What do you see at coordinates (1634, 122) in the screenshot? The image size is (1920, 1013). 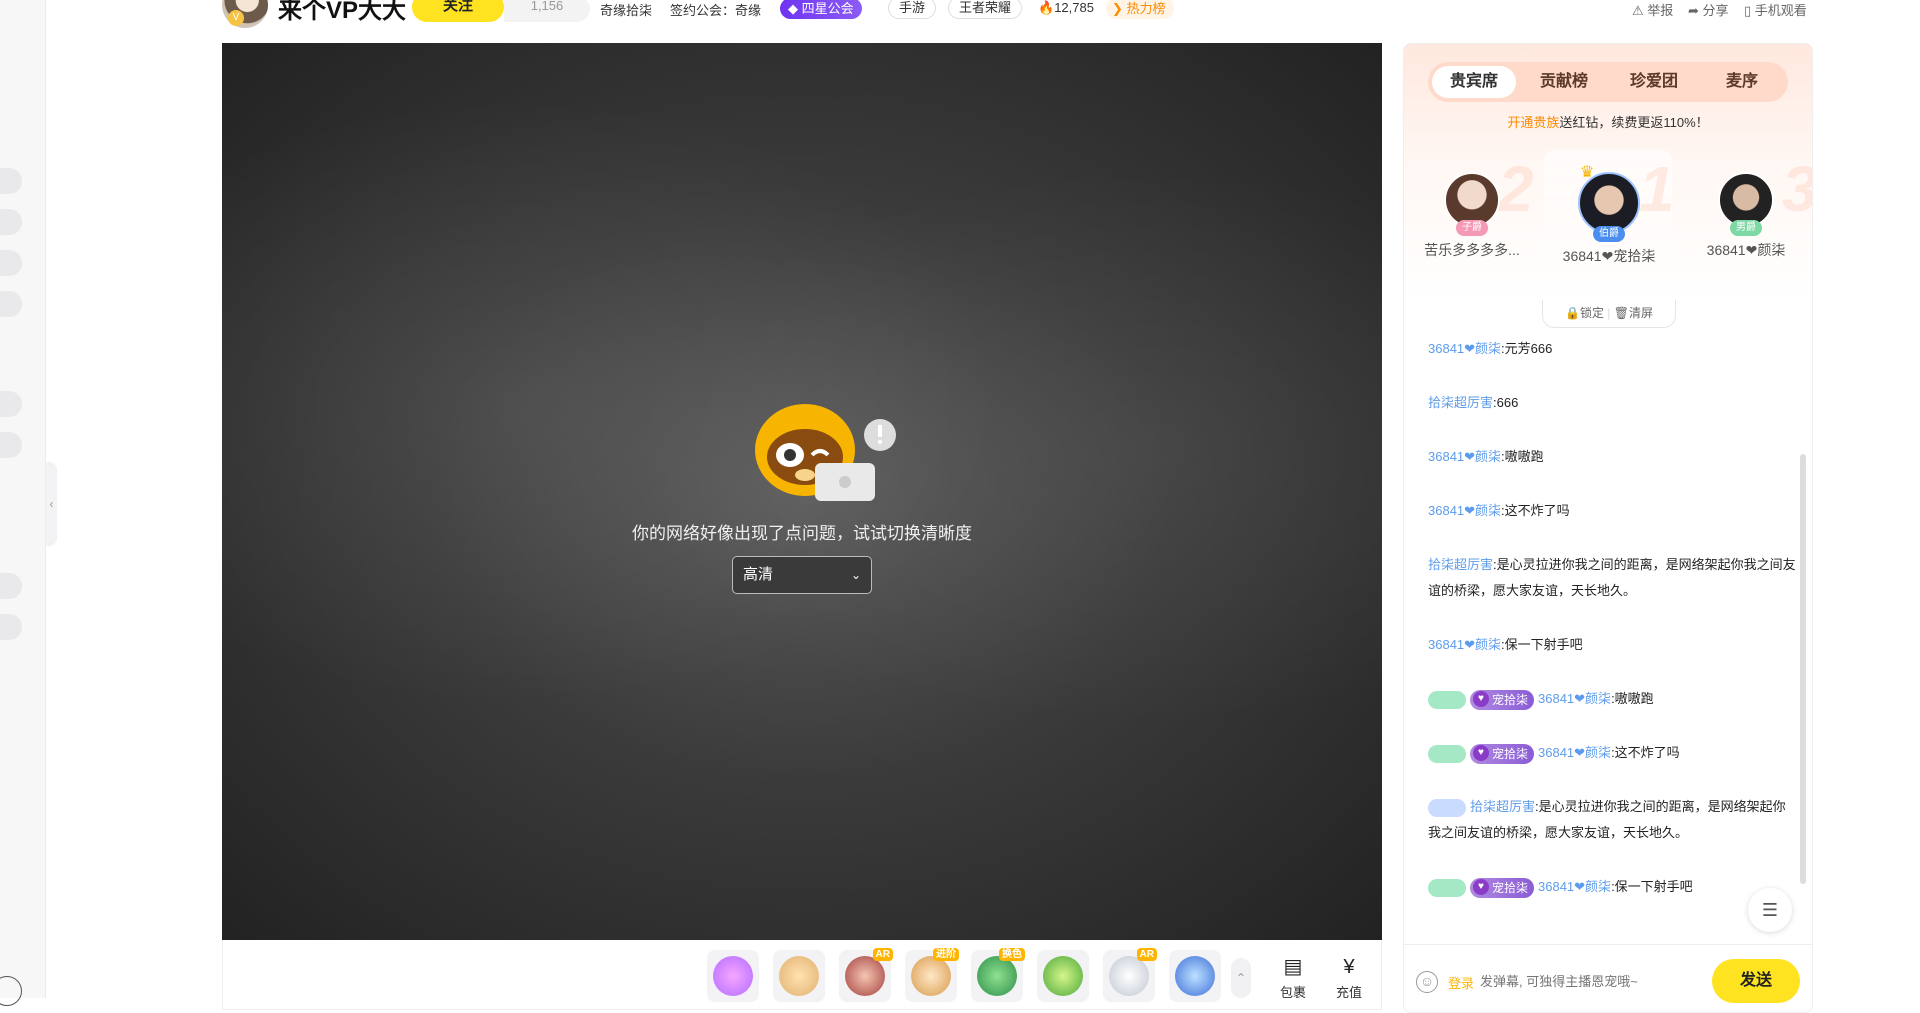 I see `promo-text: 送红钻，续费更返110%！` at bounding box center [1634, 122].